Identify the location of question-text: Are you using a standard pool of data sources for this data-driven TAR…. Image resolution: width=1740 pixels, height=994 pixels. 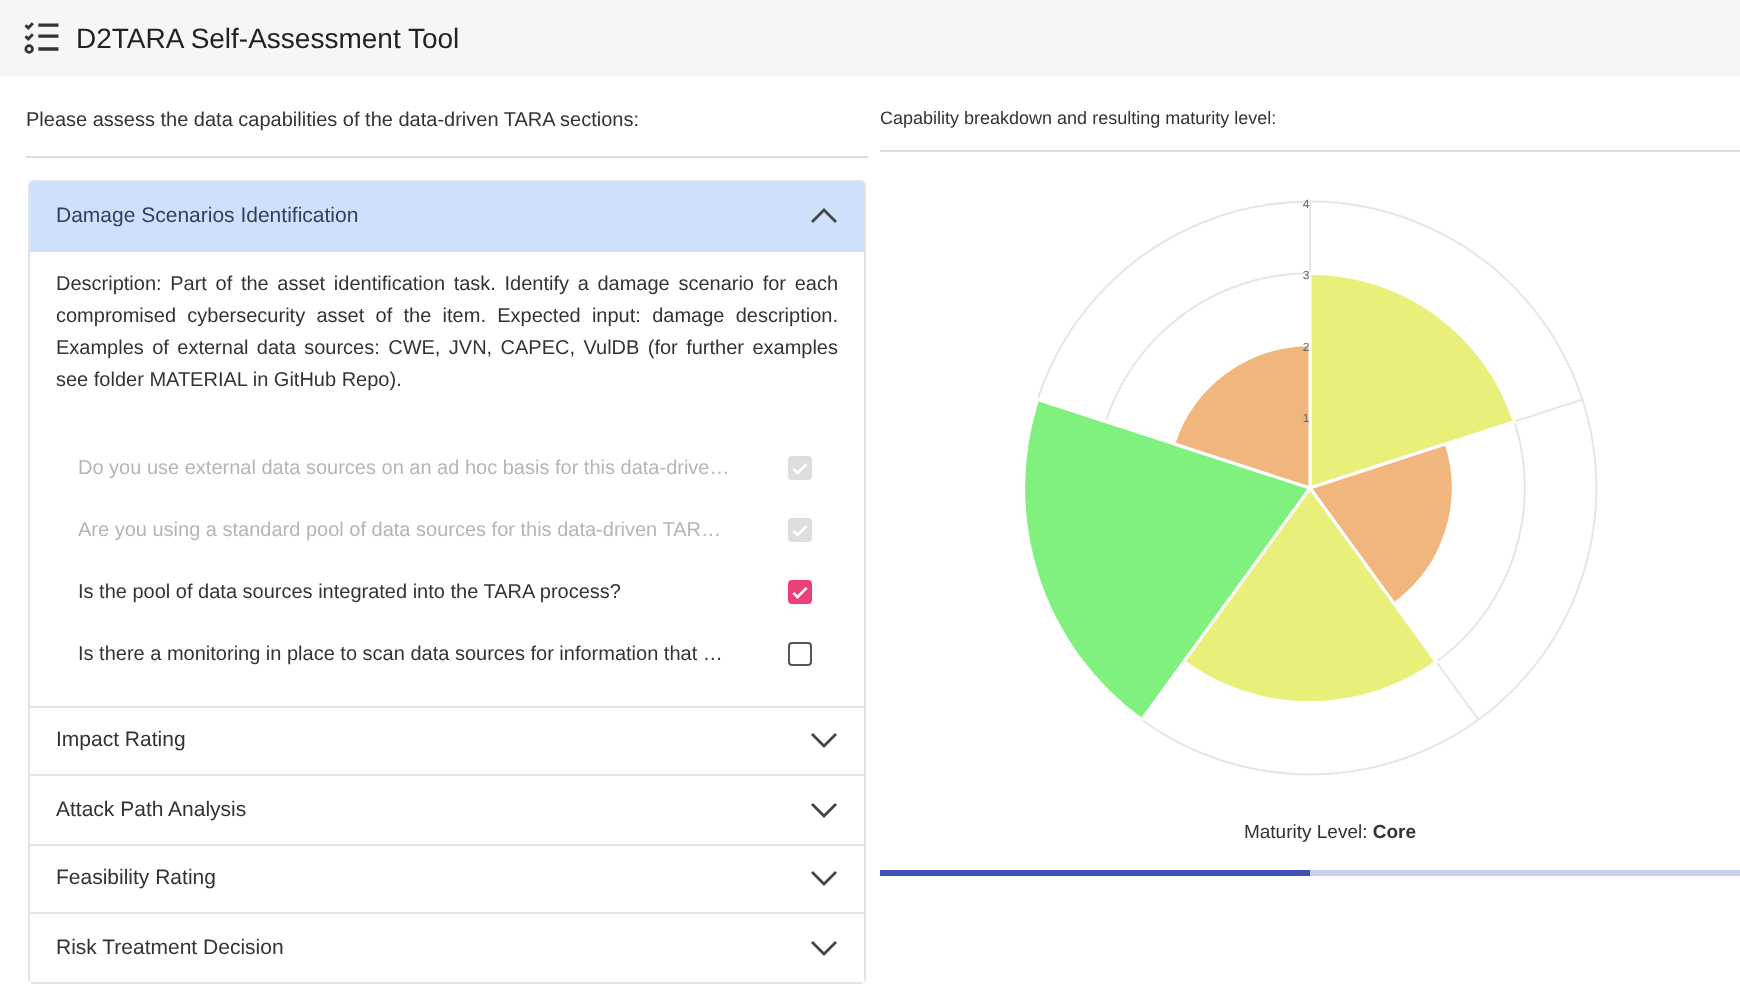
(399, 530).